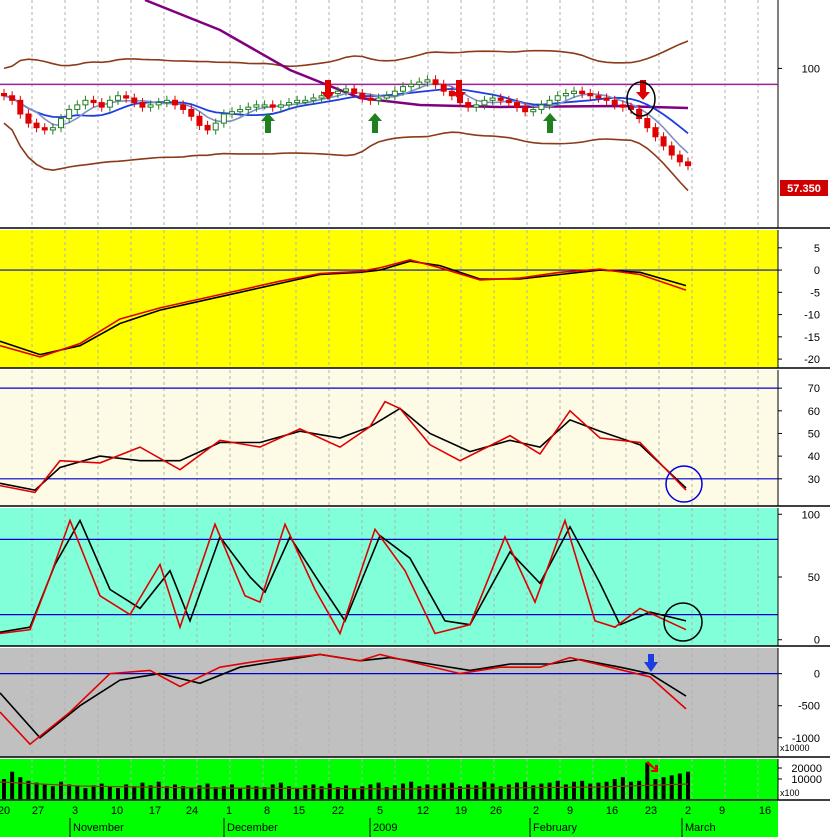 This screenshot has height=837, width=830. Describe the element at coordinates (5, 811) in the screenshot. I see `date-tick-label: 20` at that location.